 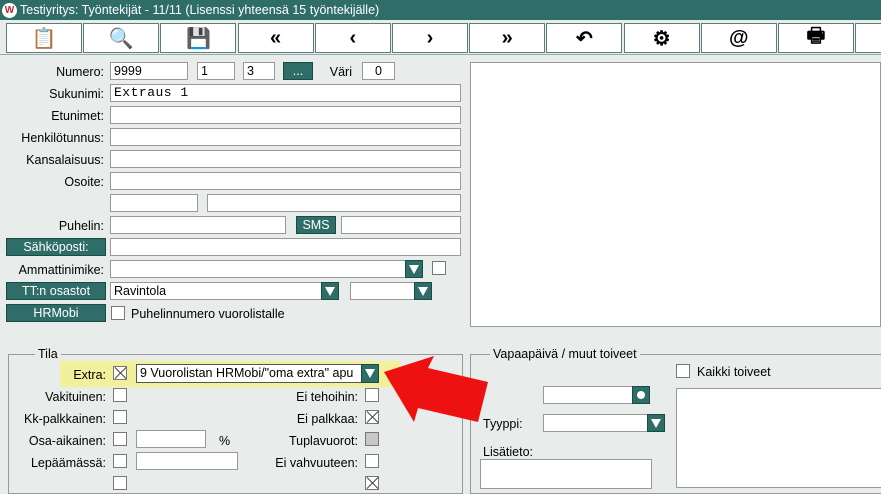 What do you see at coordinates (372, 417) in the screenshot?
I see `ei-palkkaa-checkbox` at bounding box center [372, 417].